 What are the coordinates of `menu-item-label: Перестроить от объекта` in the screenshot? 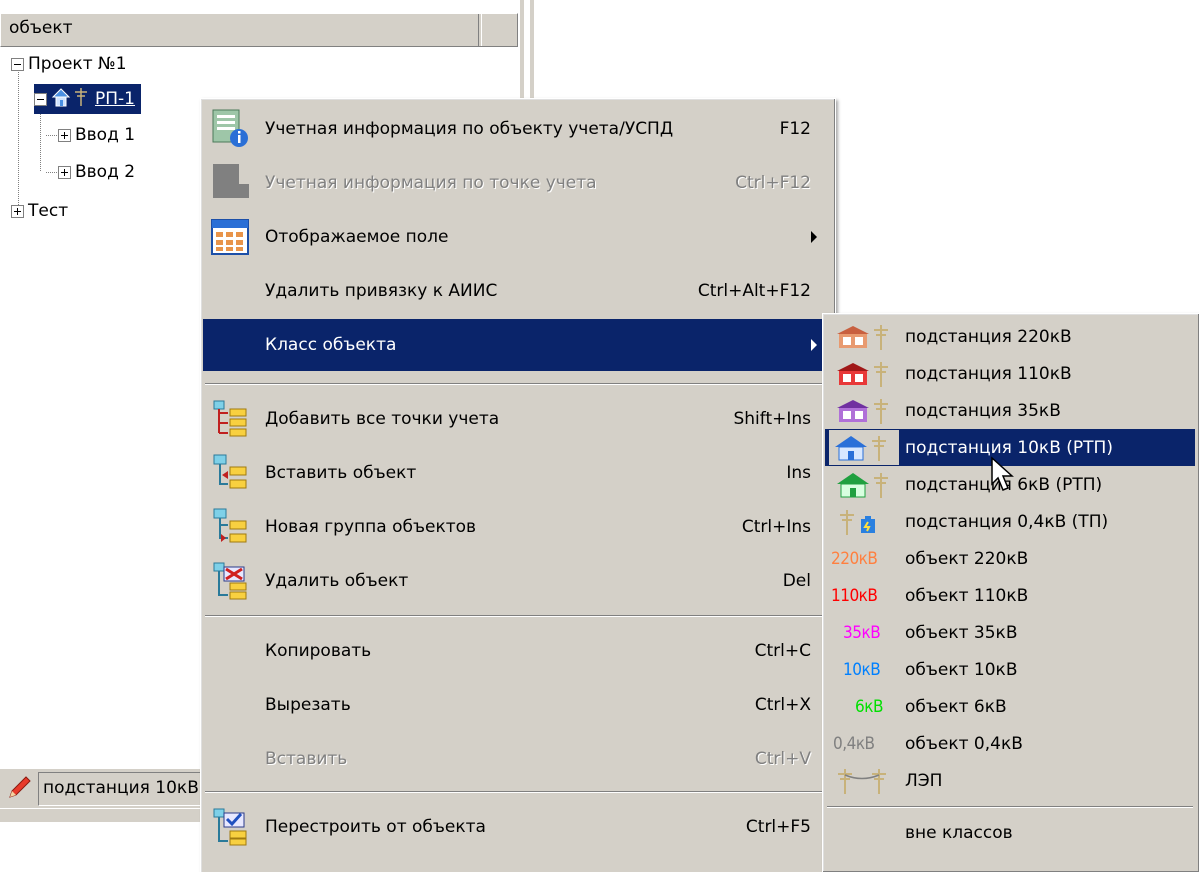 It's located at (375, 827).